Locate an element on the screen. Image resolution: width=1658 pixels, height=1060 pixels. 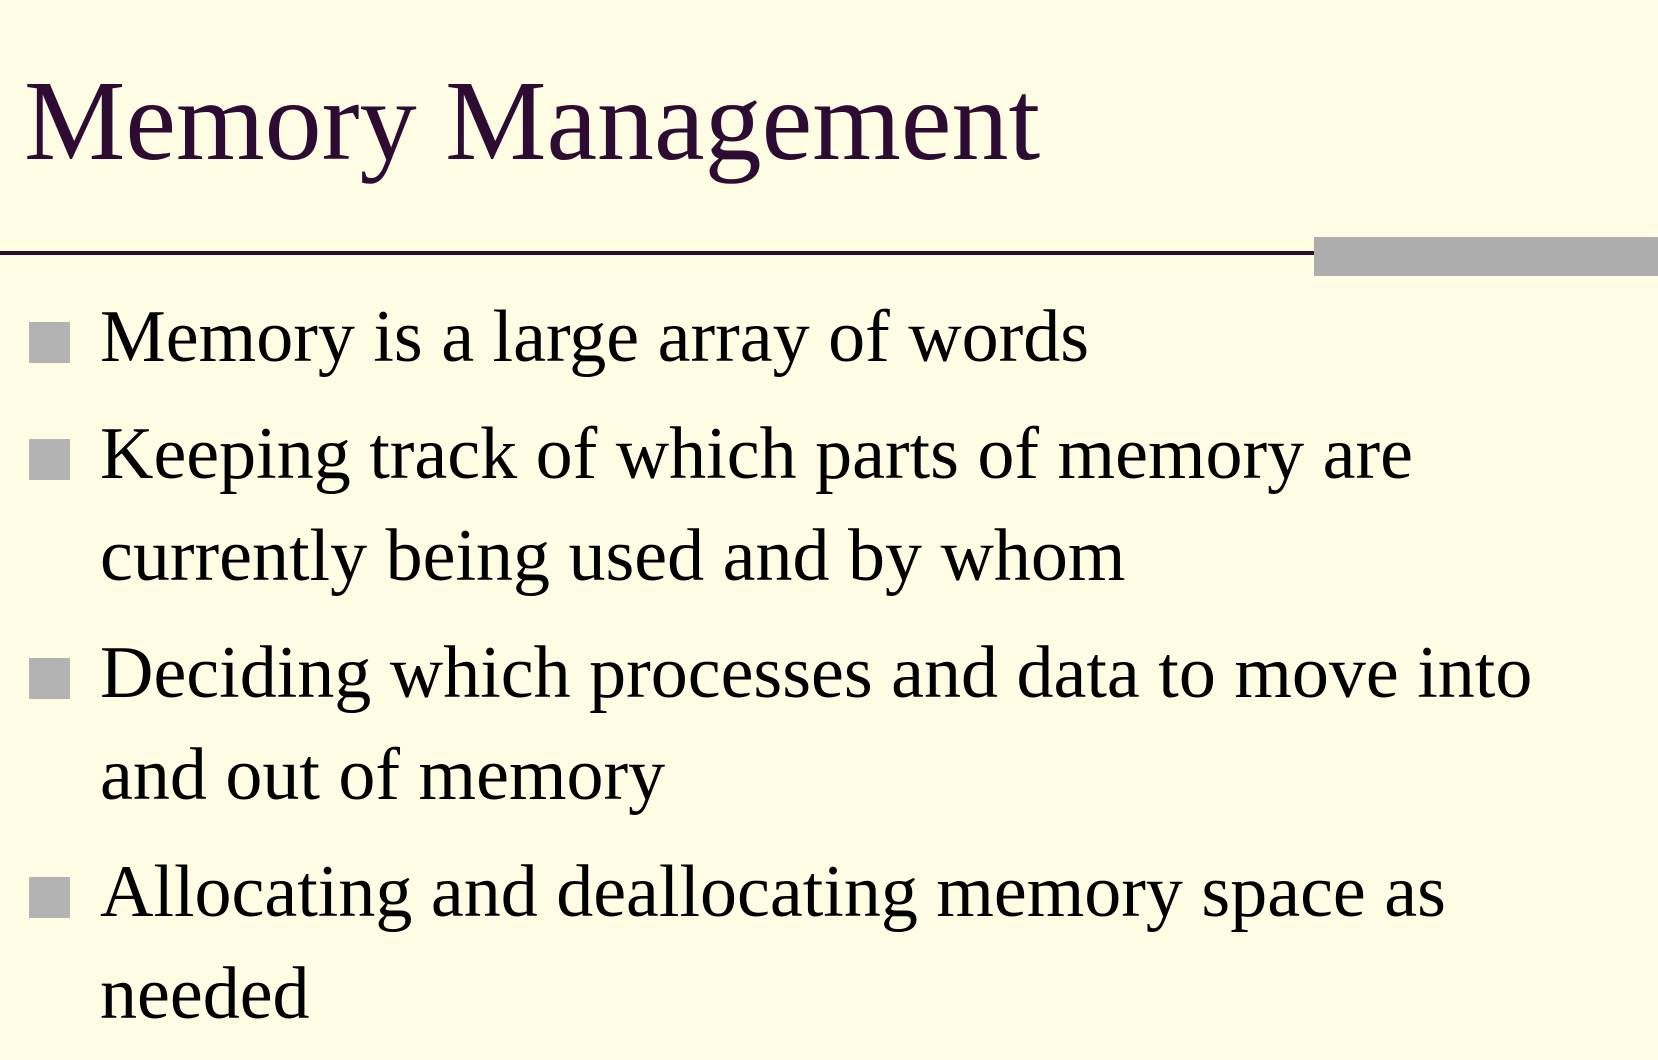
bullet-text: Memory is a large array of words is located at coordinates (595, 337).